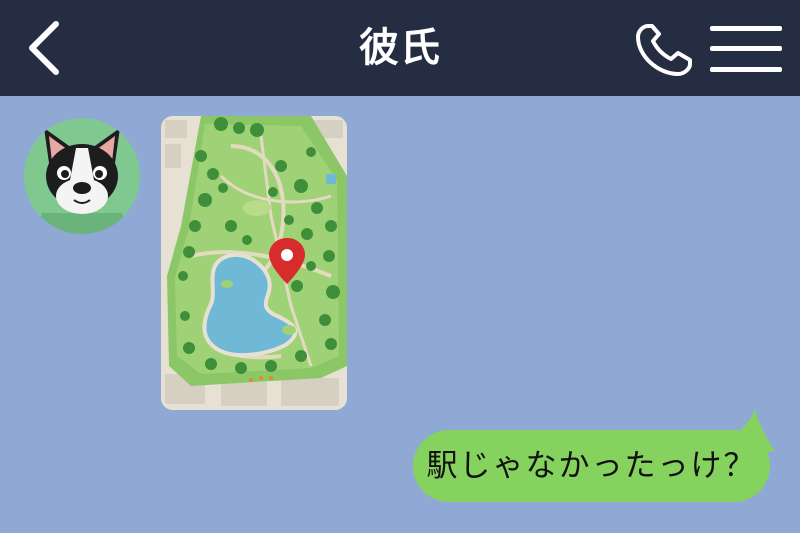 The image size is (800, 533). Describe the element at coordinates (665, 50) in the screenshot. I see `phone-icon` at that location.